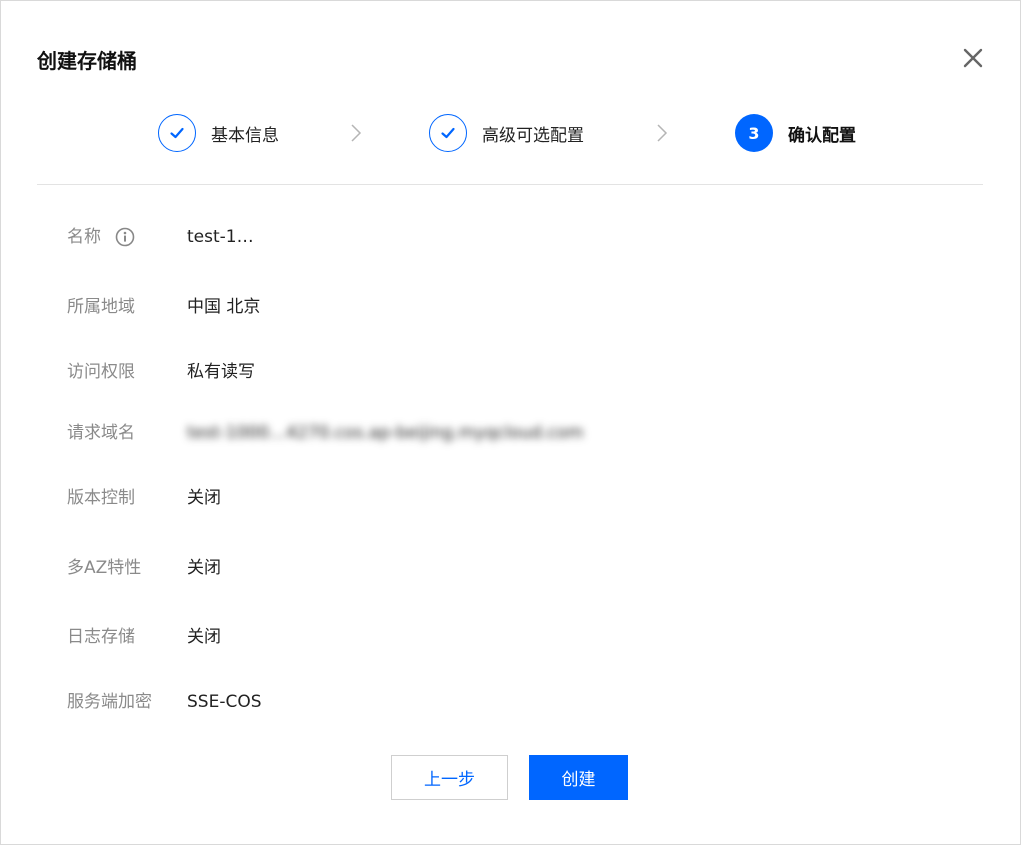  I want to click on field-label: 访问权限, so click(101, 372).